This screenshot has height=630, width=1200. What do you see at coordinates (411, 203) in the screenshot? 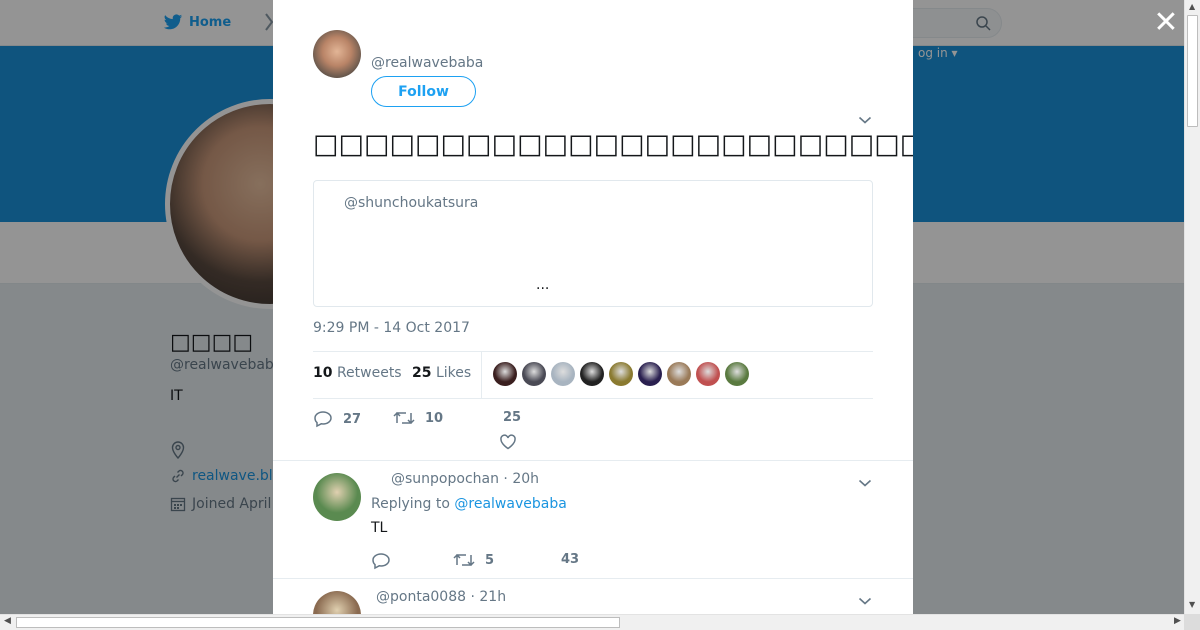
I see `quoted-tweet-handle: @shunchoukatsura` at bounding box center [411, 203].